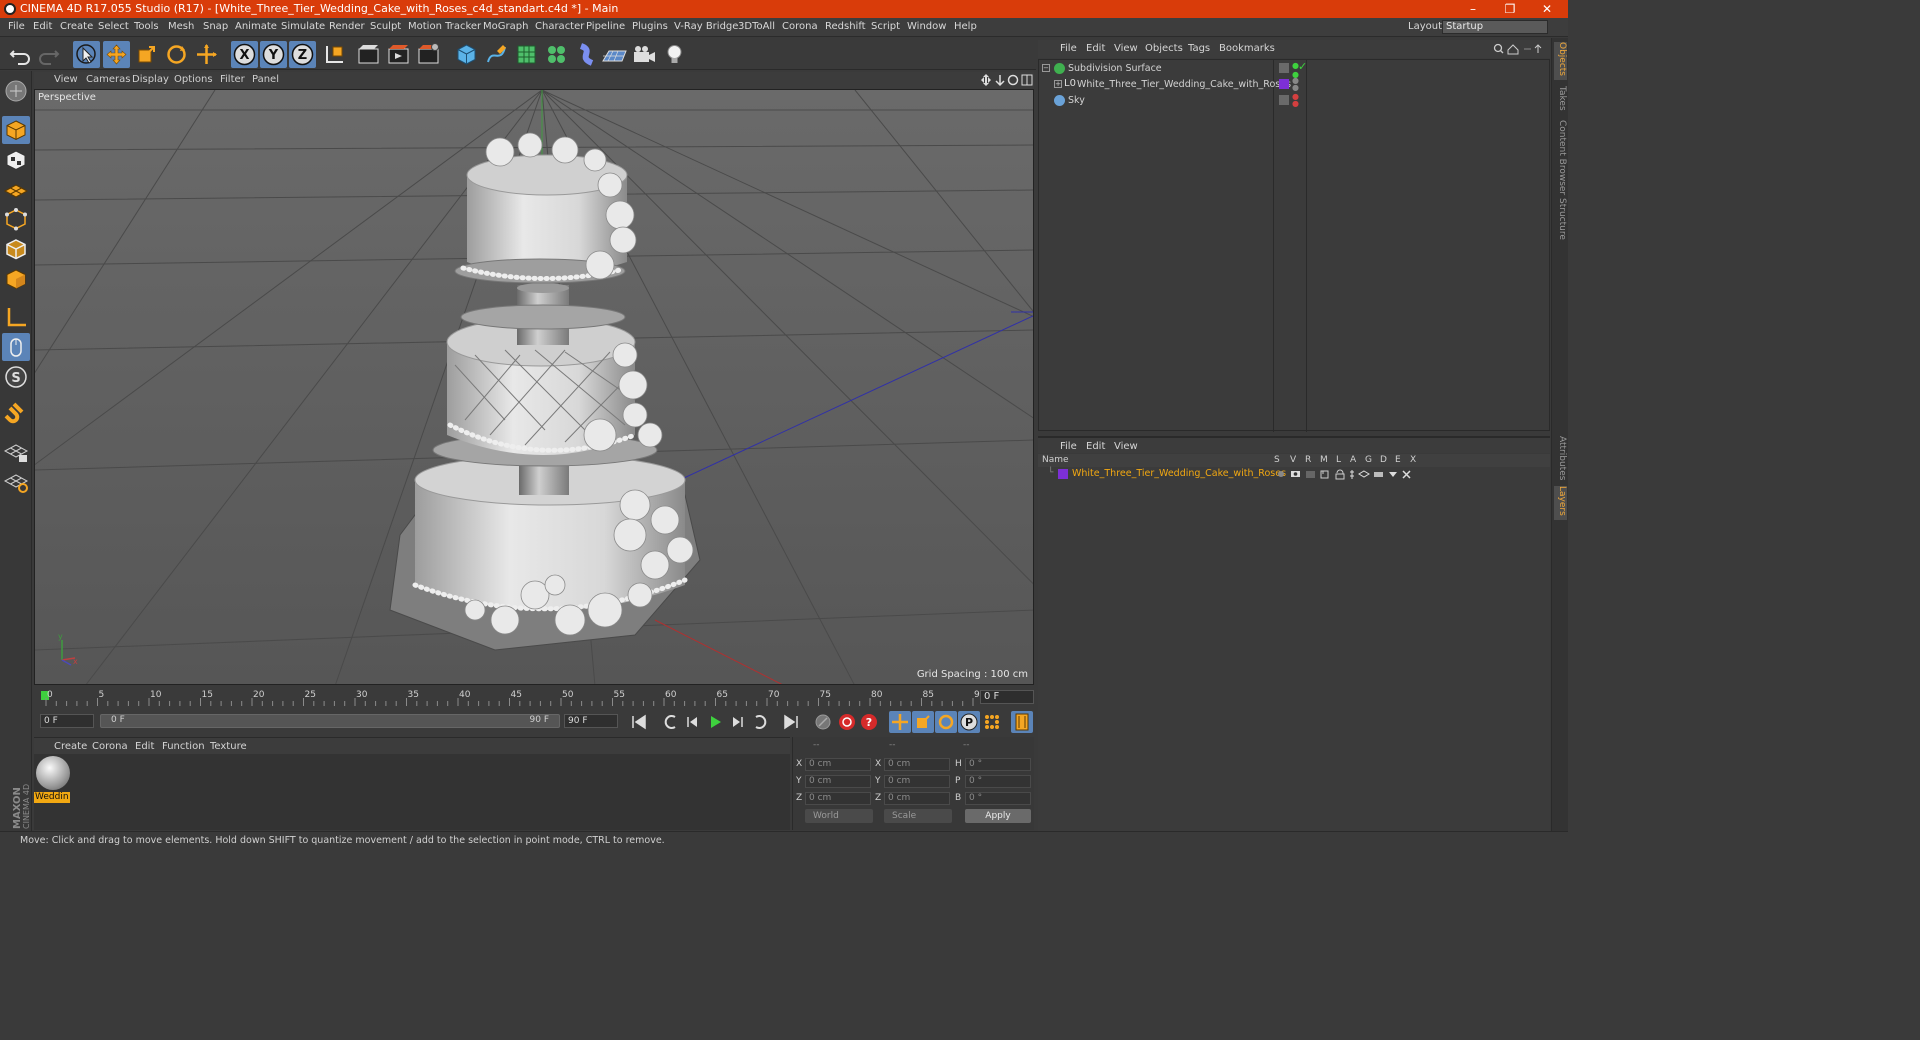  Describe the element at coordinates (1560, 99) in the screenshot. I see `tab-takes: Takes` at that location.